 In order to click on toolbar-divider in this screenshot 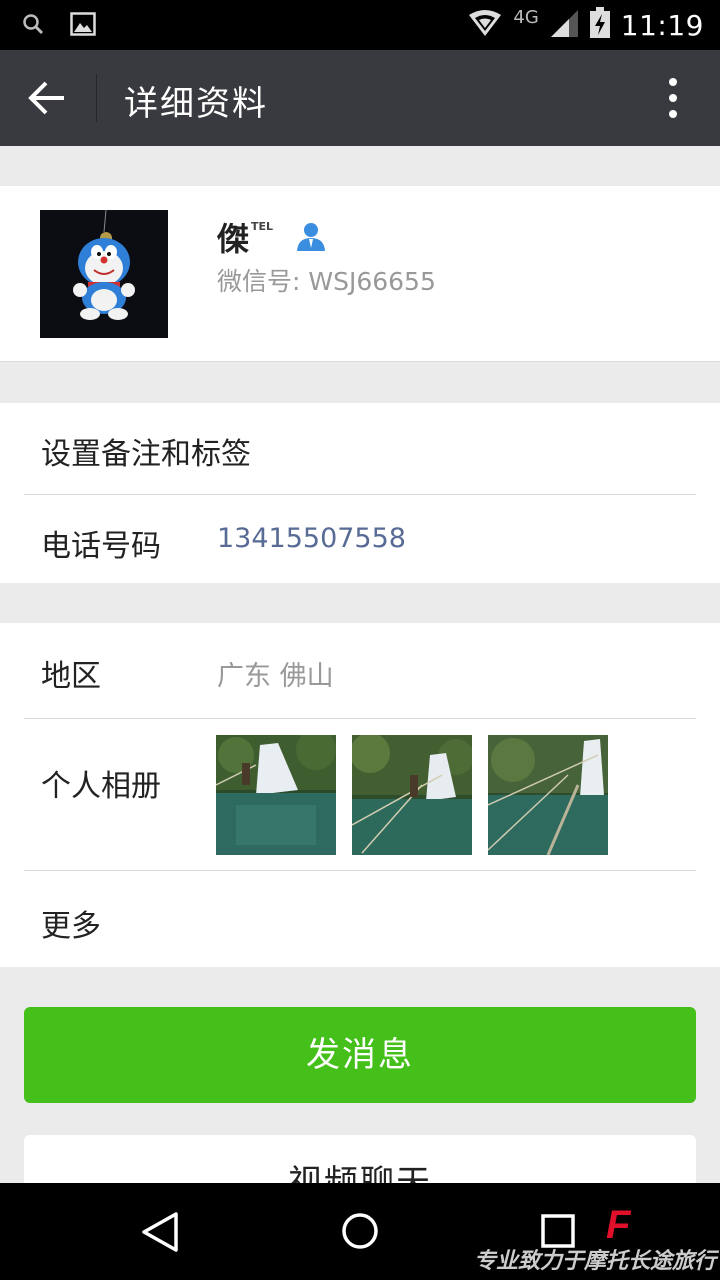, I will do `click(96, 98)`.